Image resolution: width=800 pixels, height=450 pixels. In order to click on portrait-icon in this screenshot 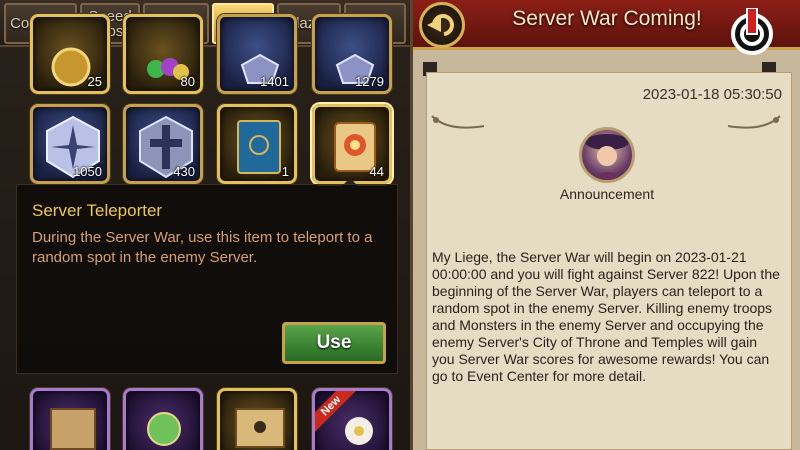, I will do `click(607, 157)`.